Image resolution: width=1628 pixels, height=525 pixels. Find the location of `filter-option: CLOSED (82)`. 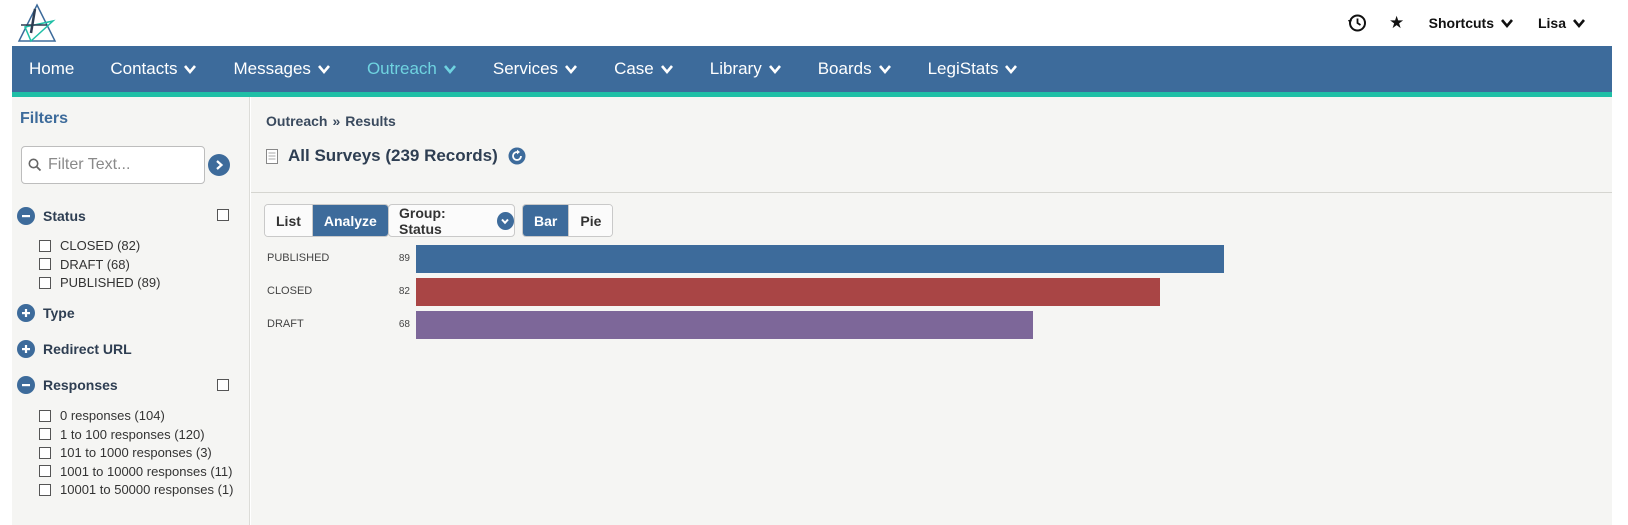

filter-option: CLOSED (82) is located at coordinates (89, 245).